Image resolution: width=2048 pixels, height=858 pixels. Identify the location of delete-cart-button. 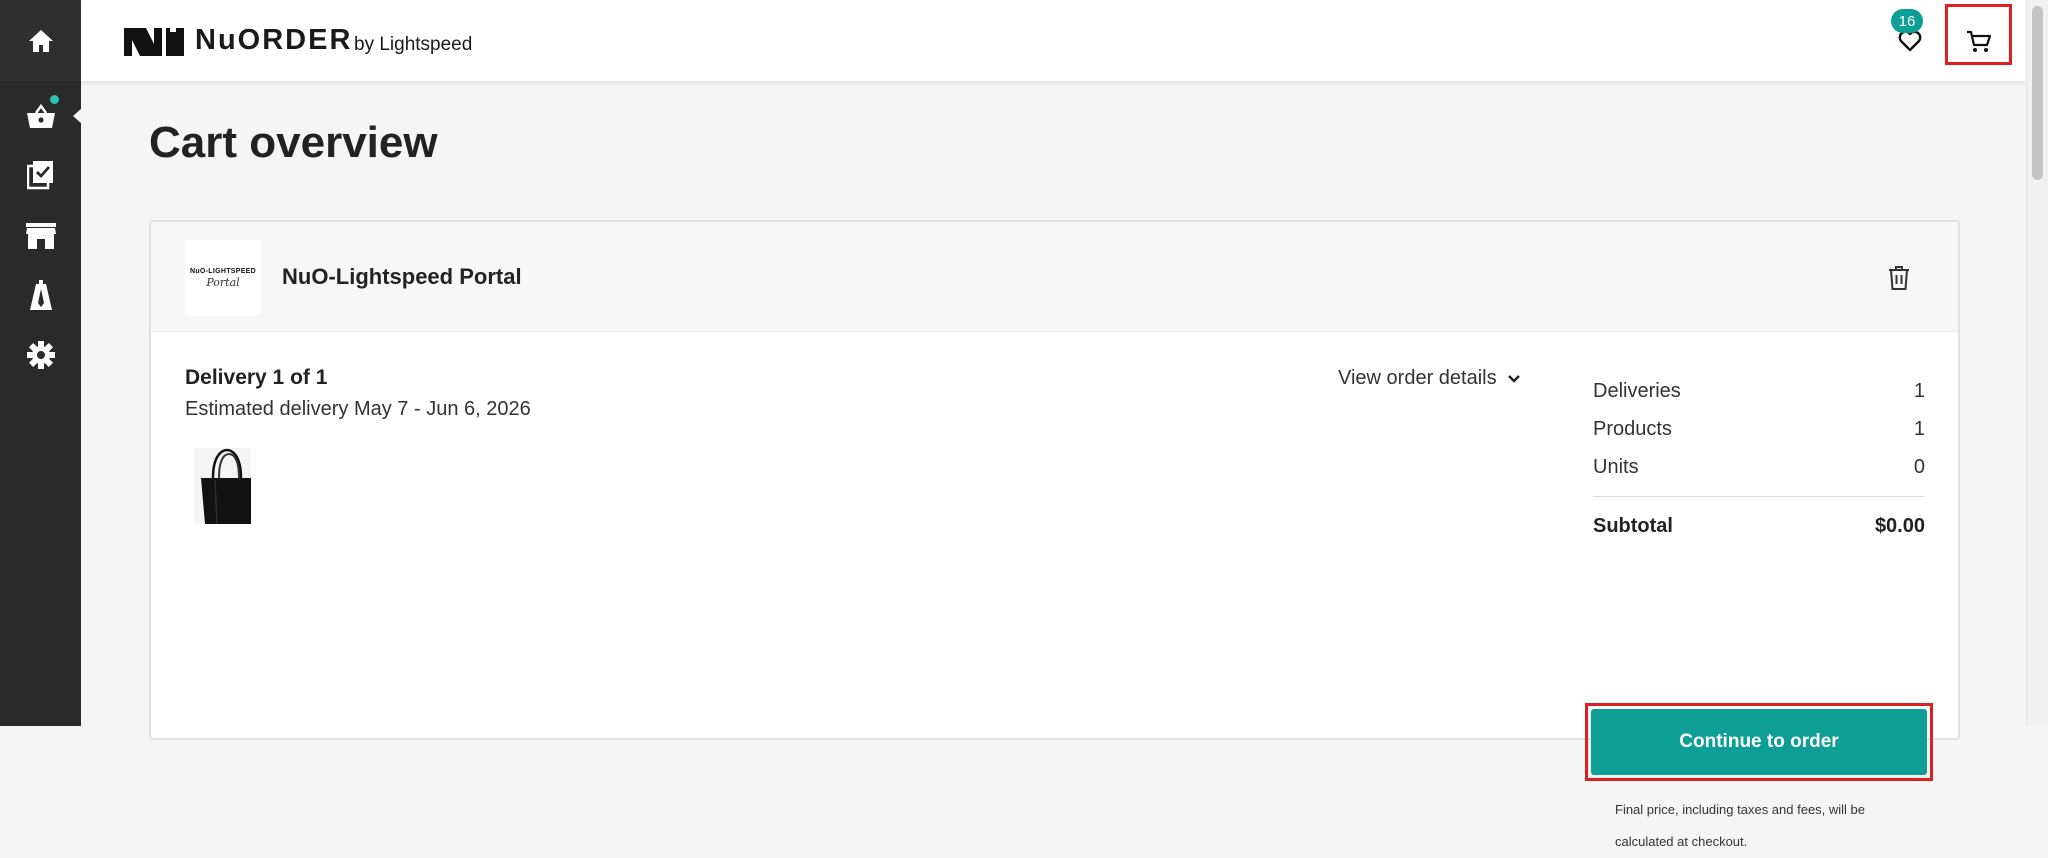
(1899, 278).